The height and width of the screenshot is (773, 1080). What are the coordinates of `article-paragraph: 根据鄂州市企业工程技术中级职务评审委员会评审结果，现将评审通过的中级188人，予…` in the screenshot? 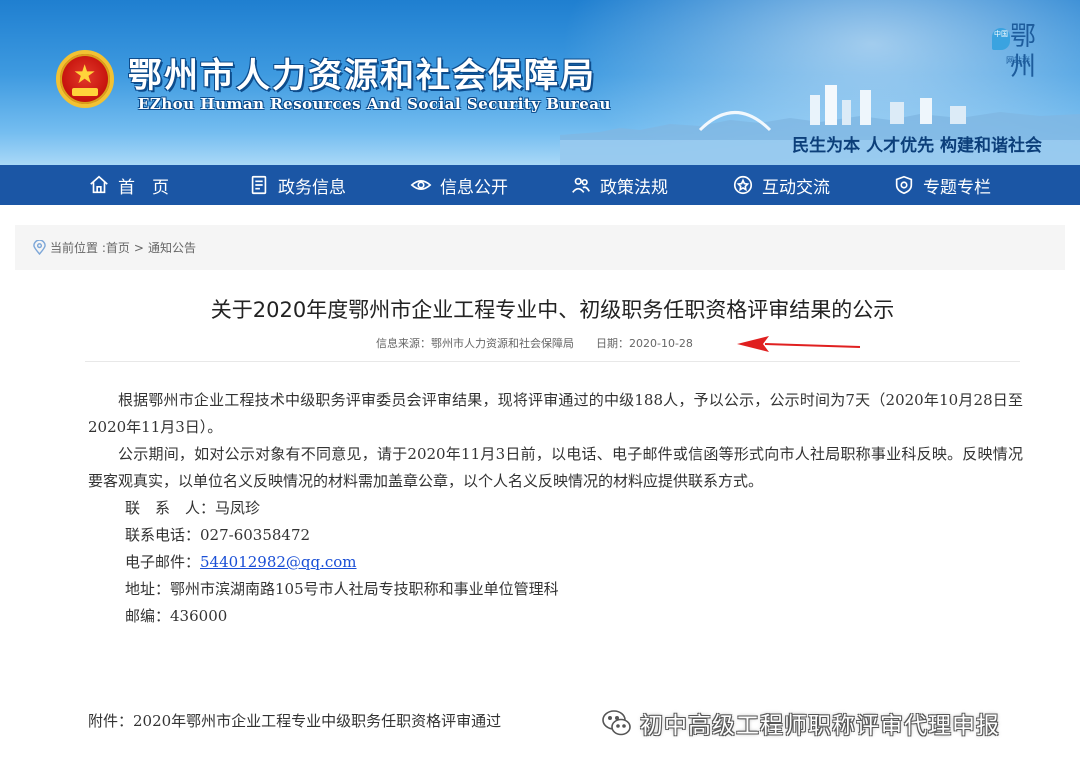 It's located at (555, 413).